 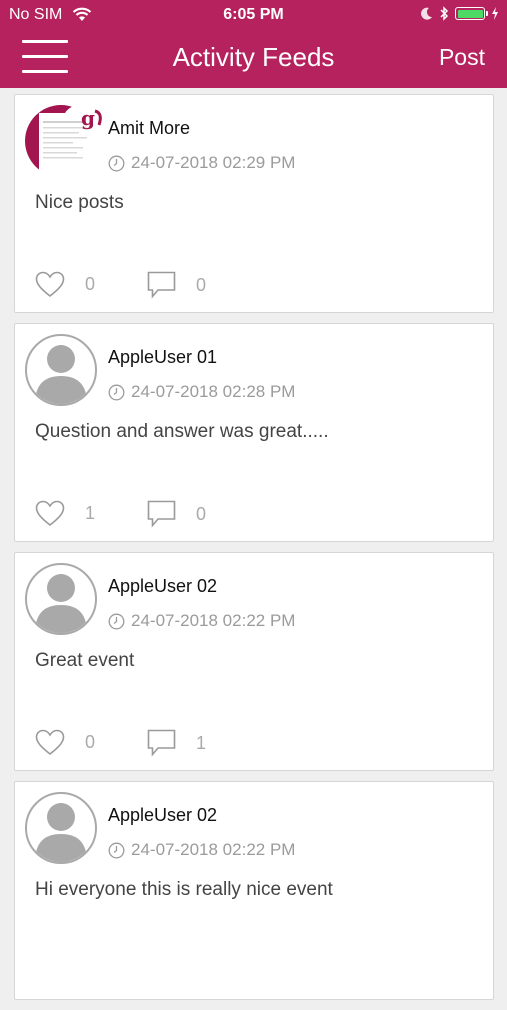 I want to click on app-header: No SIM 6:05 PM Activity Feeds Post, so click(x=253, y=44).